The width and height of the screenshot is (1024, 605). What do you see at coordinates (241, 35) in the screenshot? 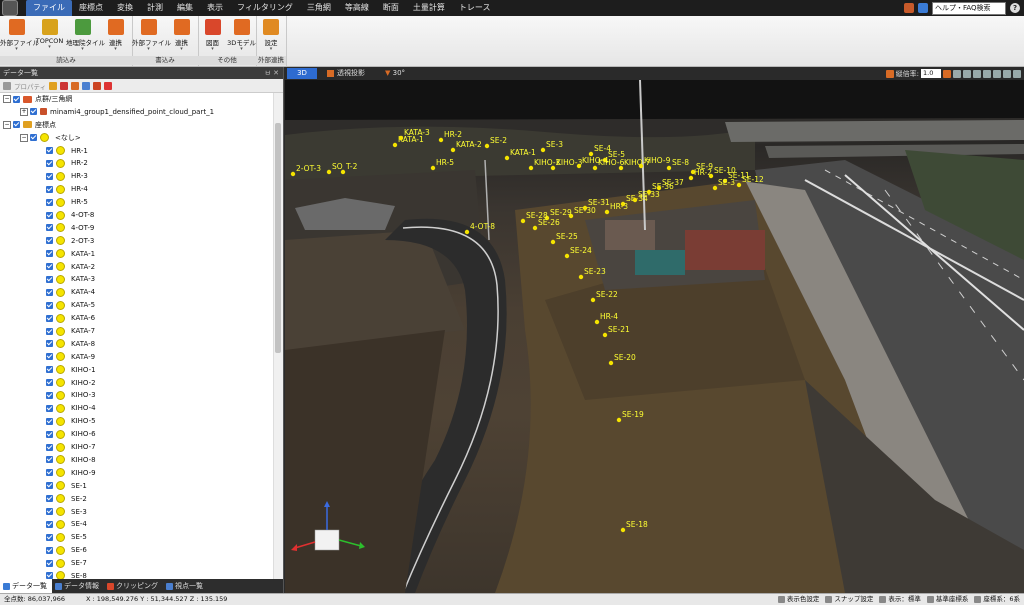
I see `ribbon-button-2-1: 3Dモデル ▾` at bounding box center [241, 35].